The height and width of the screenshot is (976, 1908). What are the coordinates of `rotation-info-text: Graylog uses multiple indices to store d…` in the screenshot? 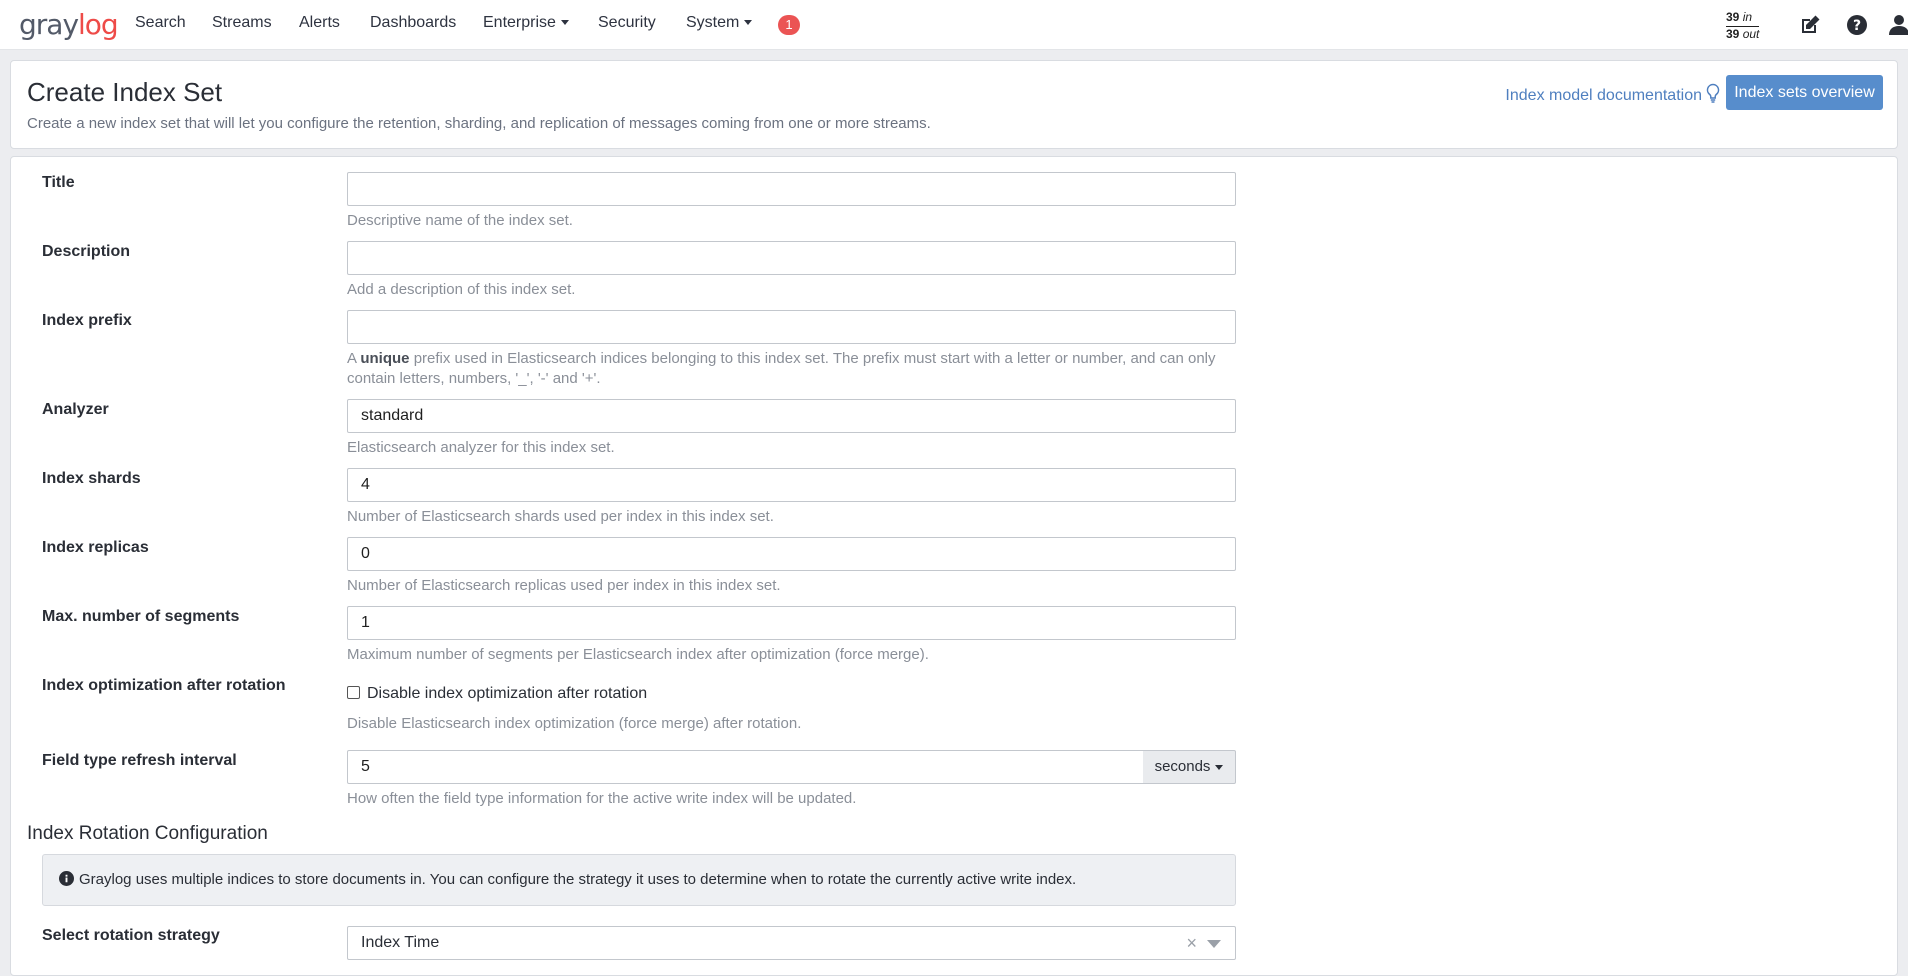 It's located at (578, 879).